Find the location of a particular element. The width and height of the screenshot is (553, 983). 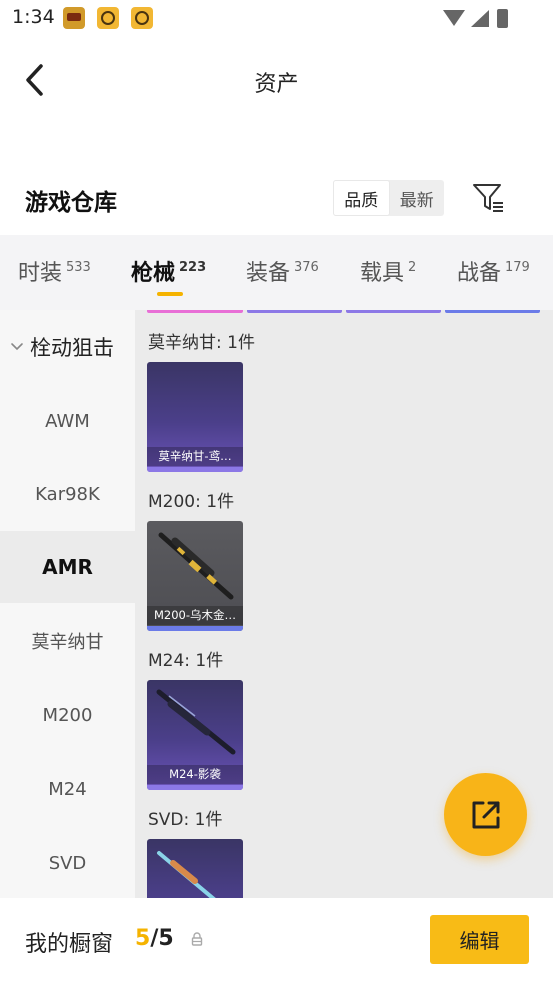

app-header: 资产 is located at coordinates (276, 80).